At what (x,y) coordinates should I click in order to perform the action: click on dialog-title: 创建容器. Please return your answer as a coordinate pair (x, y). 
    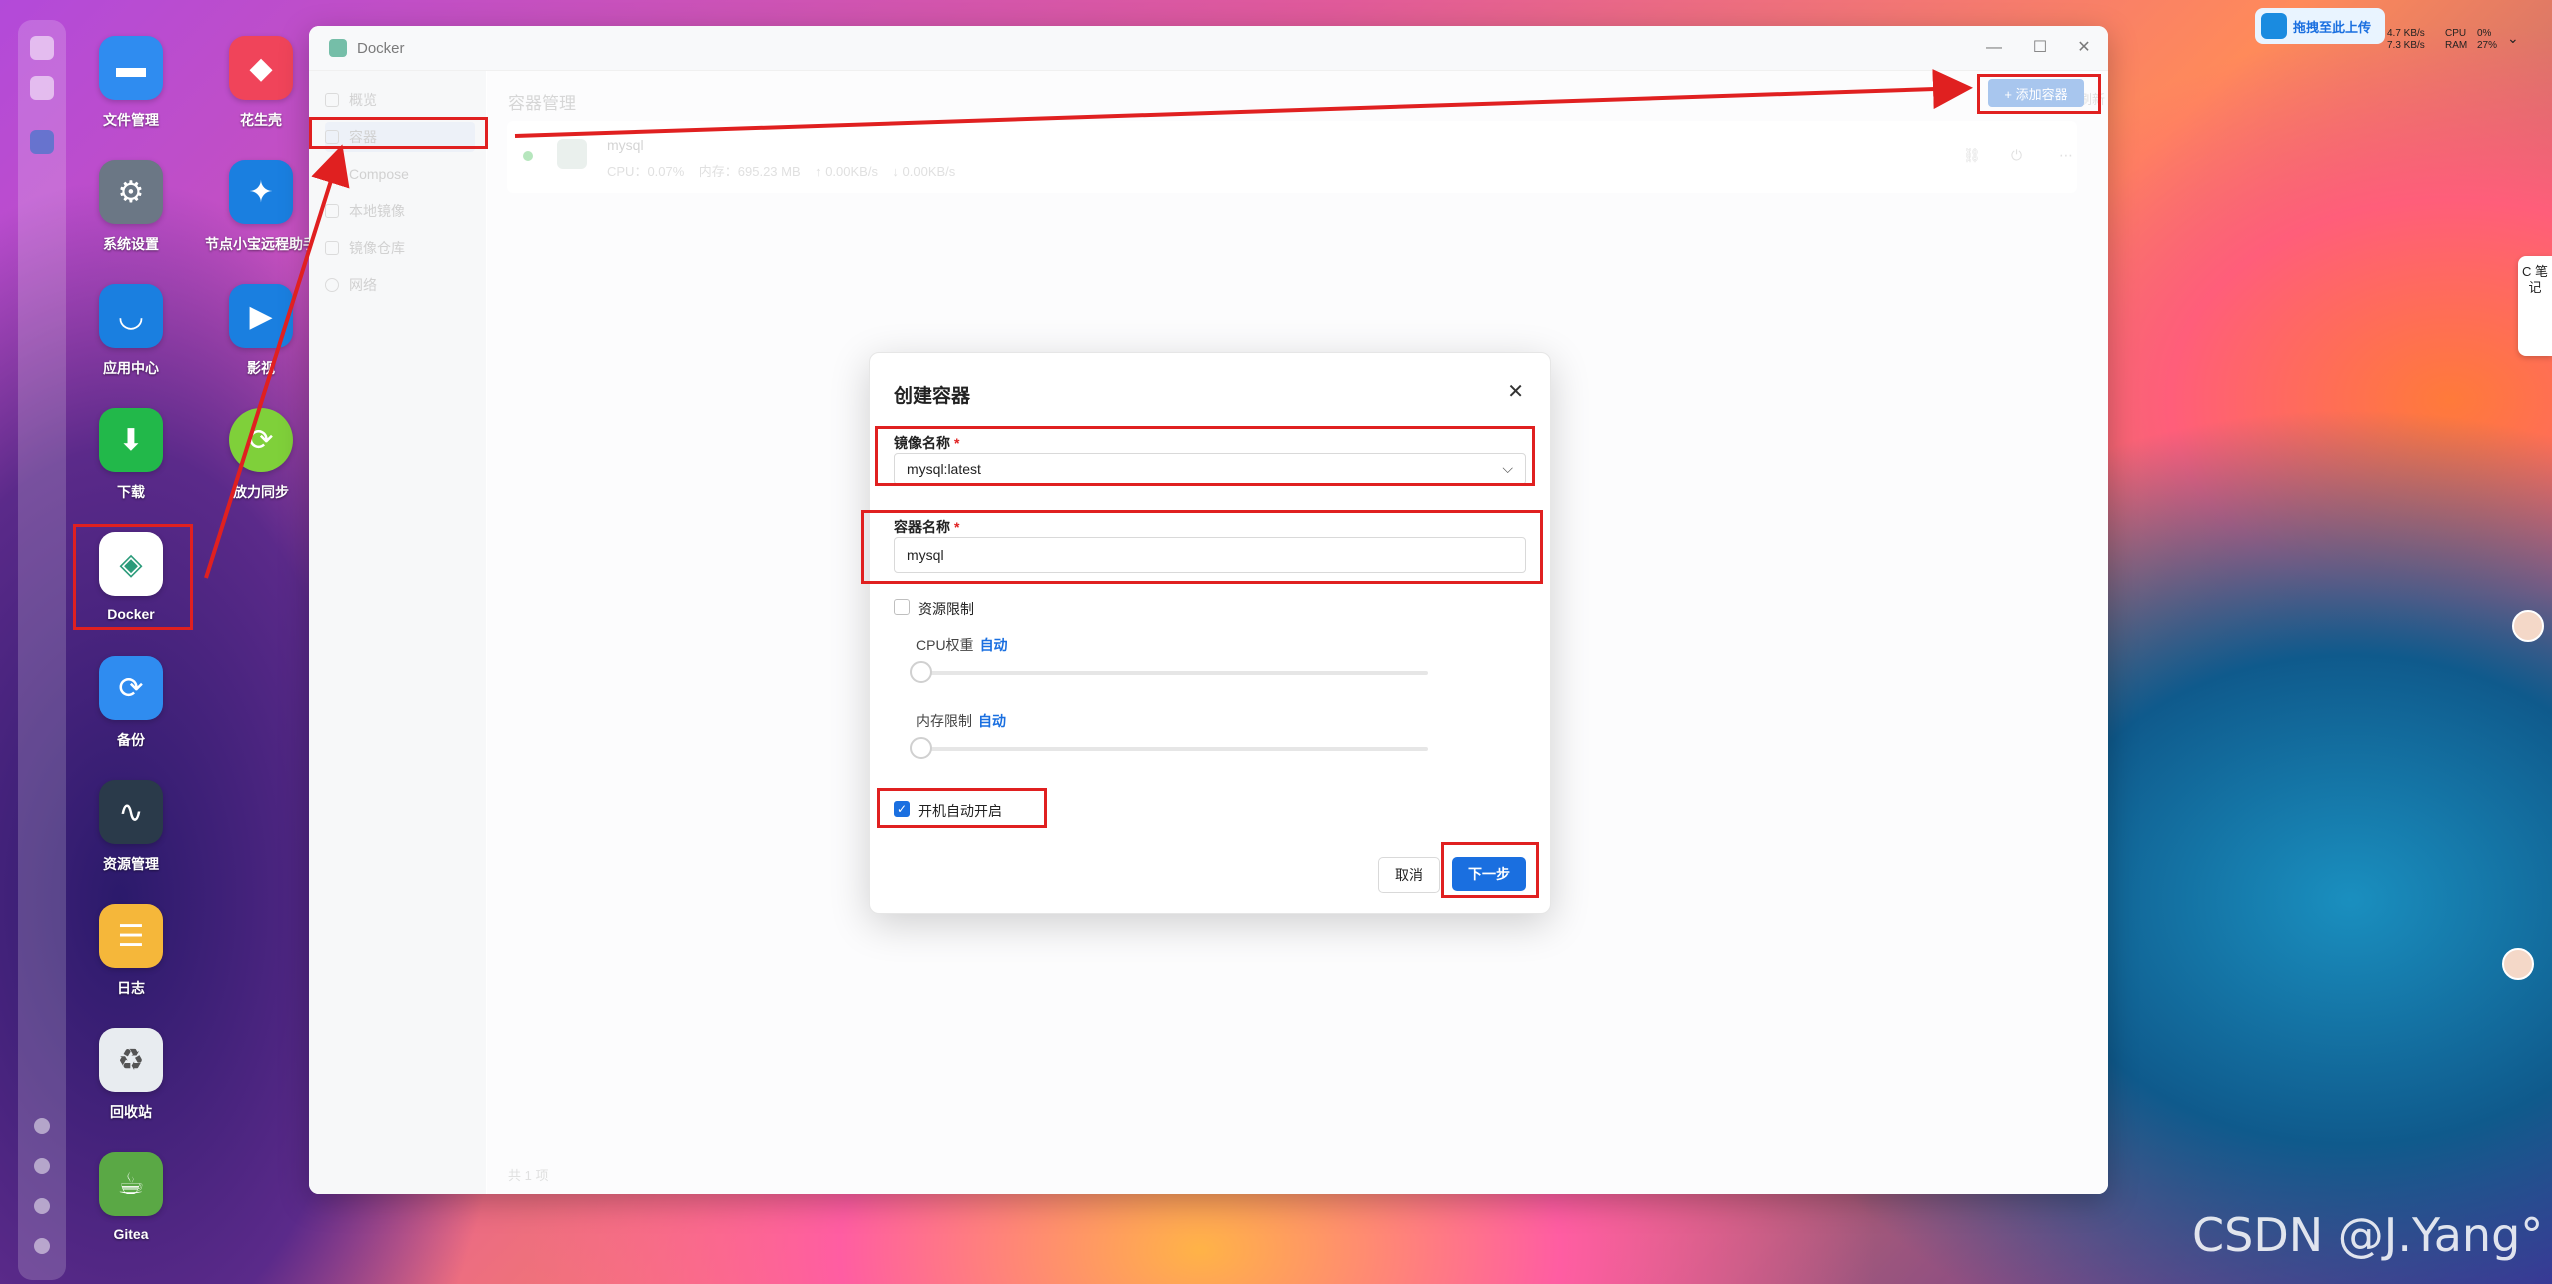
    Looking at the image, I should click on (932, 396).